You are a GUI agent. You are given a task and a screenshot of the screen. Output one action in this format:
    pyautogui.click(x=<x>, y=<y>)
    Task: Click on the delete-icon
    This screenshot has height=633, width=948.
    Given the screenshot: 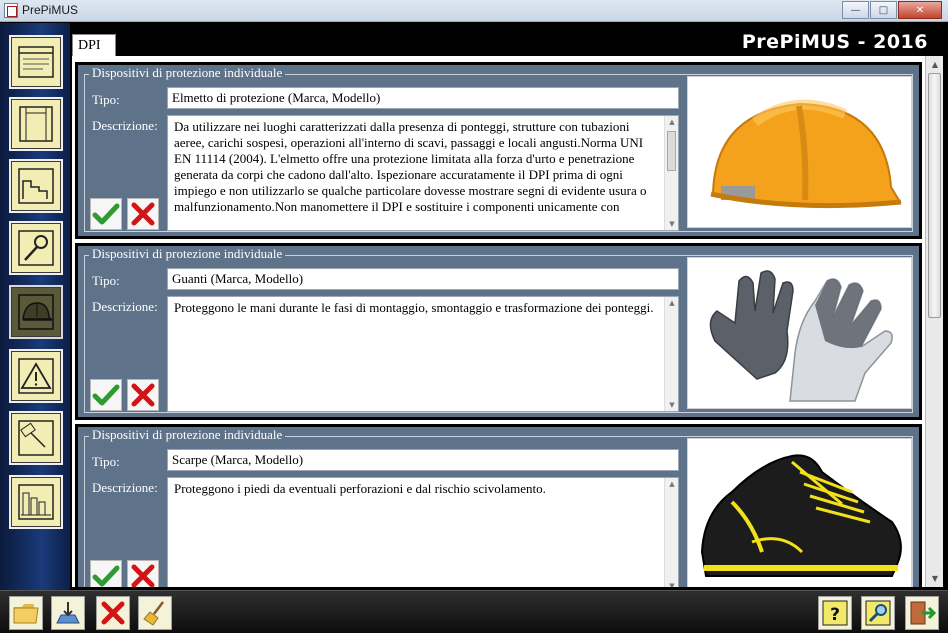 What is the action you would take?
    pyautogui.click(x=113, y=613)
    